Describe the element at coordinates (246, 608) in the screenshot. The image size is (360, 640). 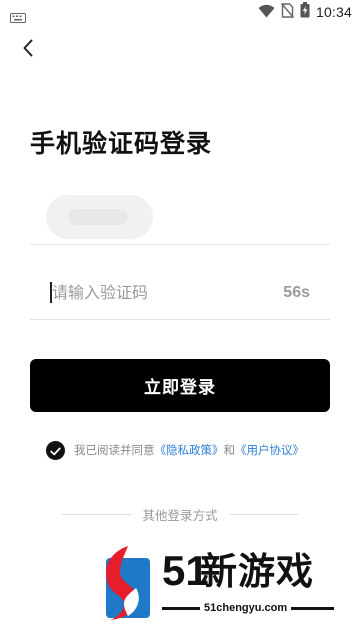
I see `watermark-url: 51chengyu.com` at that location.